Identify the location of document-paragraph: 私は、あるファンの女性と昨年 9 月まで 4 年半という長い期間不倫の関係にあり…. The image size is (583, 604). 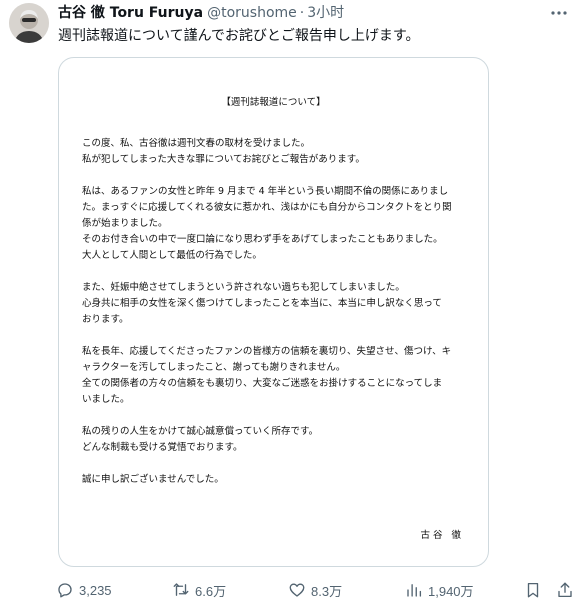
(278, 224).